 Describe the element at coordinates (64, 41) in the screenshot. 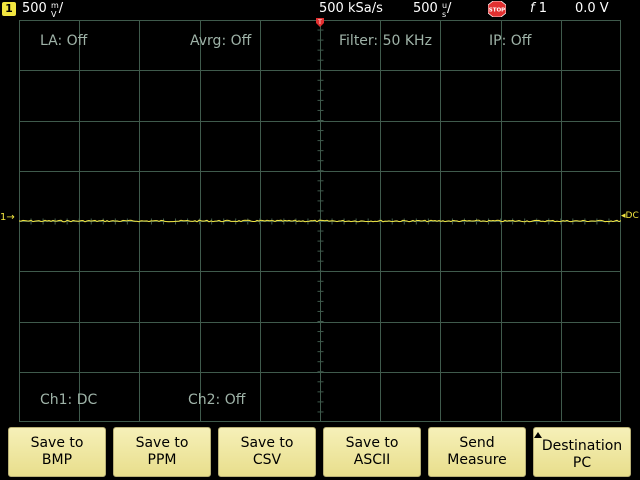

I see `la-status: LA: Off` at that location.